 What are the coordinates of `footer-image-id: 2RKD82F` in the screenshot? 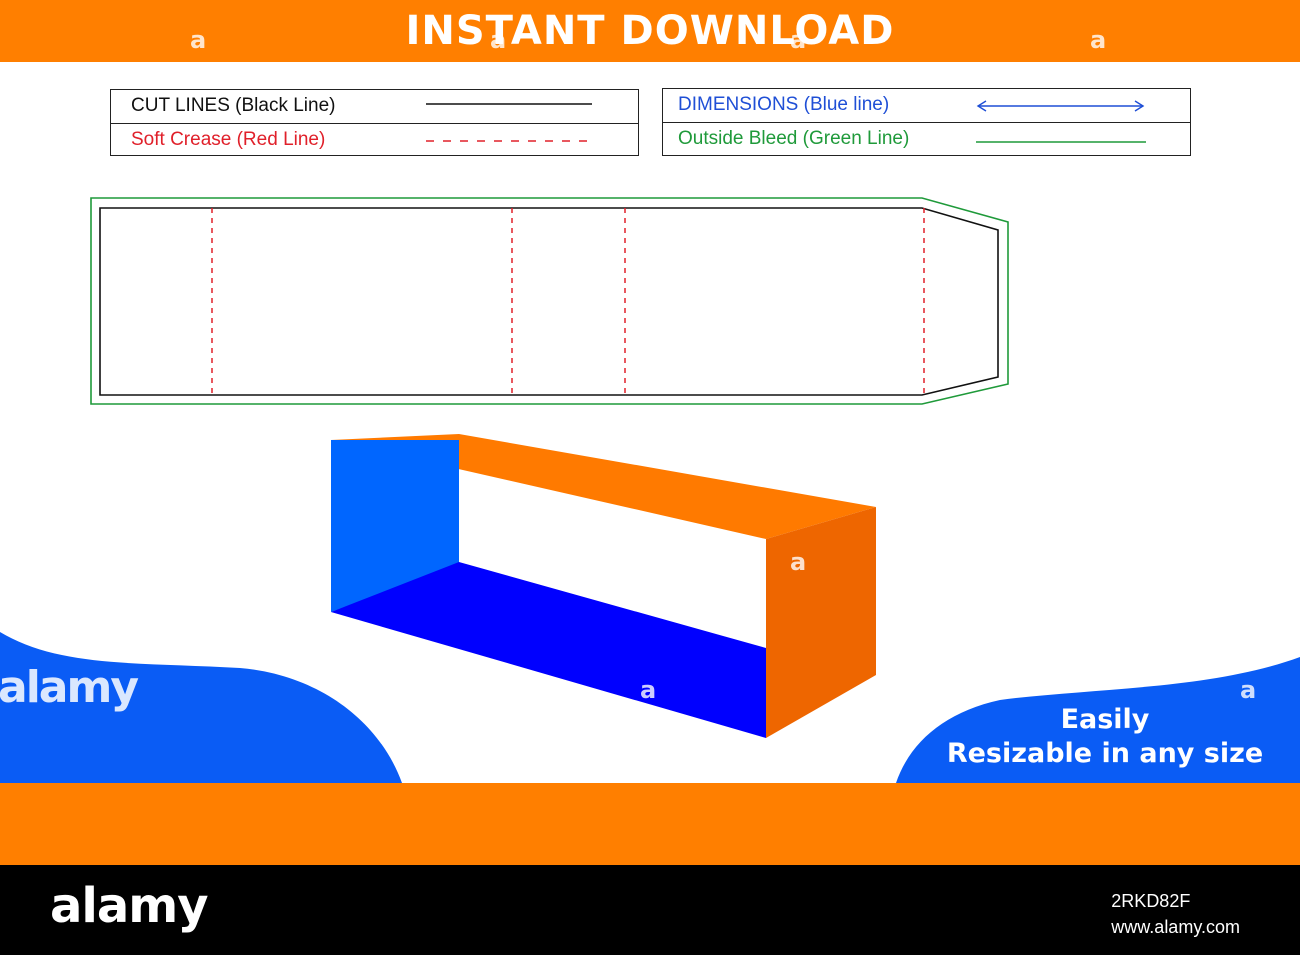 It's located at (1151, 901).